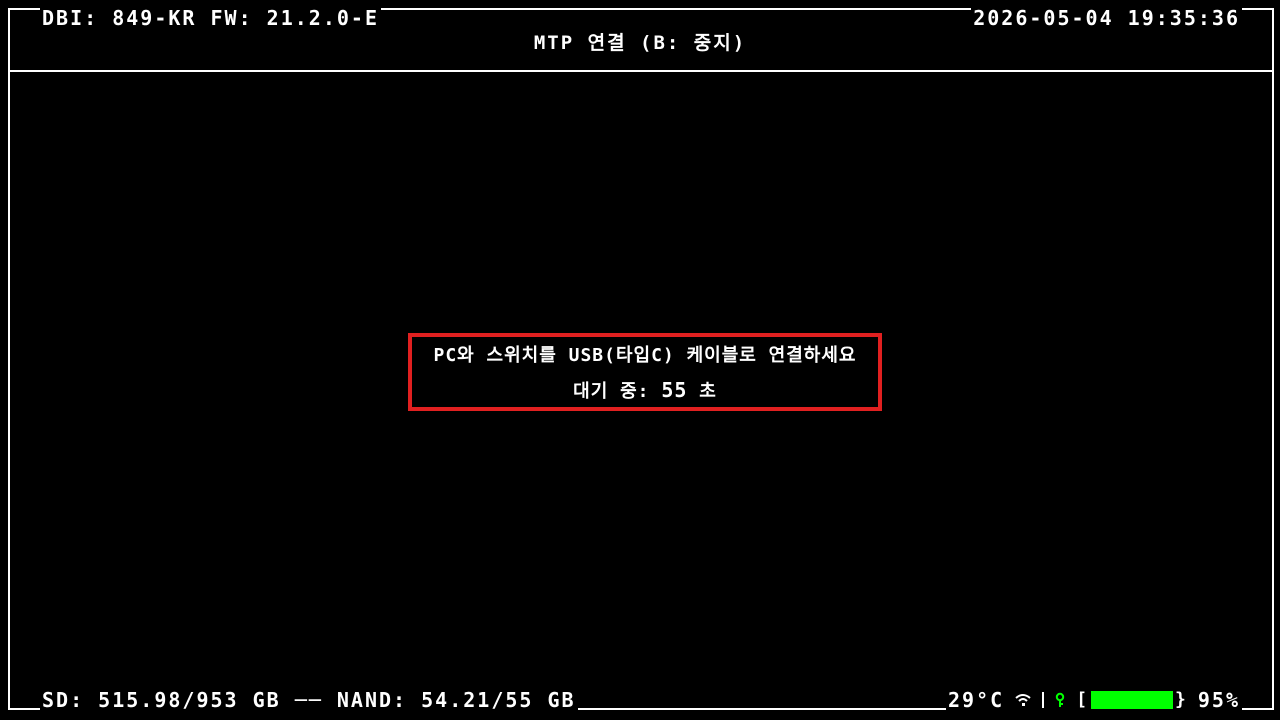 This screenshot has width=1280, height=720. I want to click on storage-info: SD: 515.98/953 GB ── NAND: 54.21/55 GB, so click(309, 700).